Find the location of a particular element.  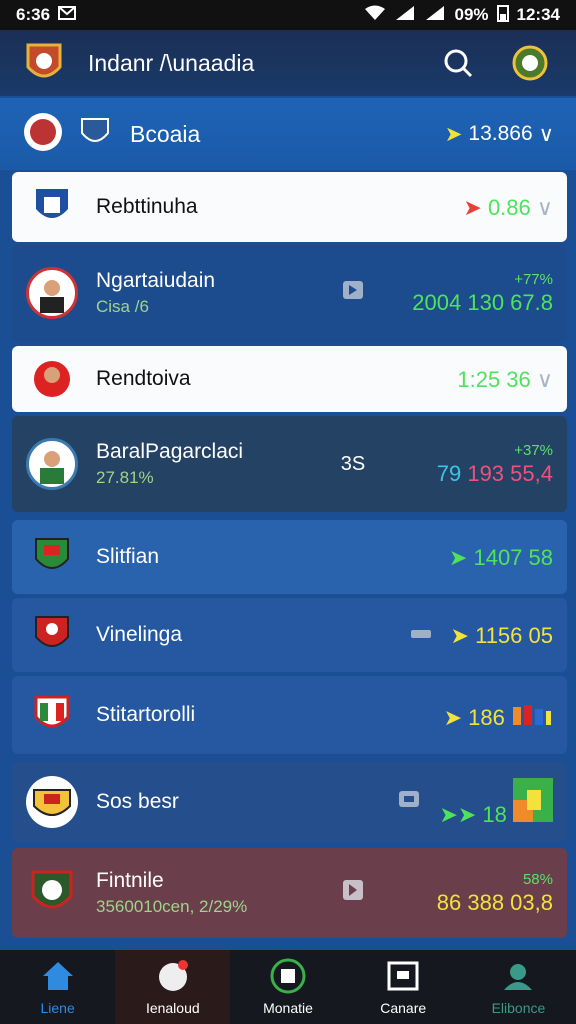

wifi-icon is located at coordinates (375, 15).